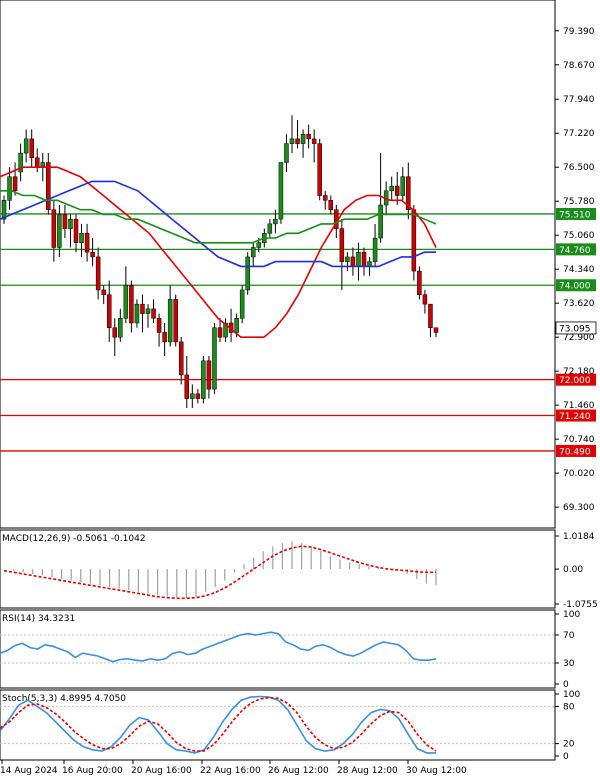 Image resolution: width=600 pixels, height=779 pixels. I want to click on y-tick-label: 73.620, so click(579, 304).